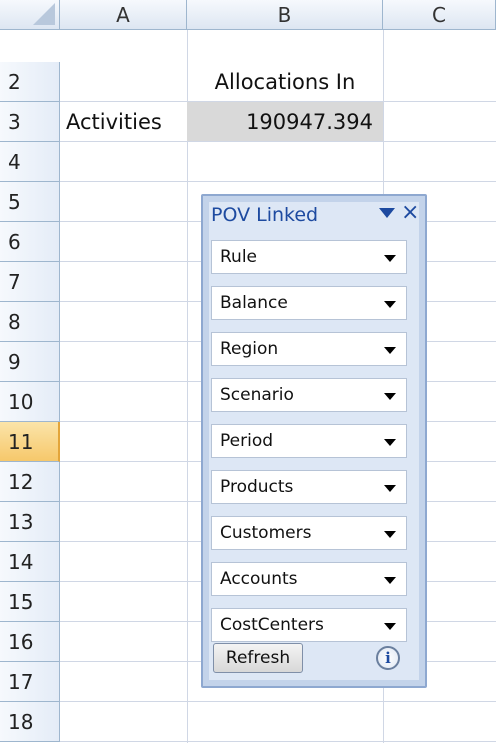  What do you see at coordinates (30, 202) in the screenshot?
I see `row-header-5: 5` at bounding box center [30, 202].